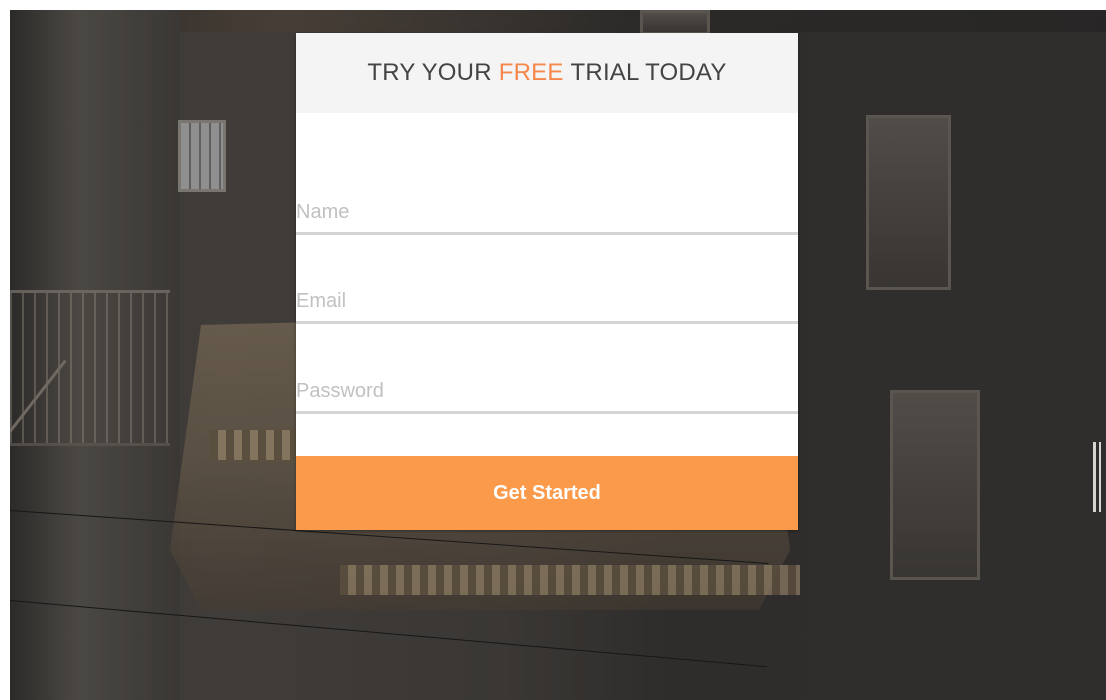  Describe the element at coordinates (90, 368) in the screenshot. I see `background-fire-escape` at that location.